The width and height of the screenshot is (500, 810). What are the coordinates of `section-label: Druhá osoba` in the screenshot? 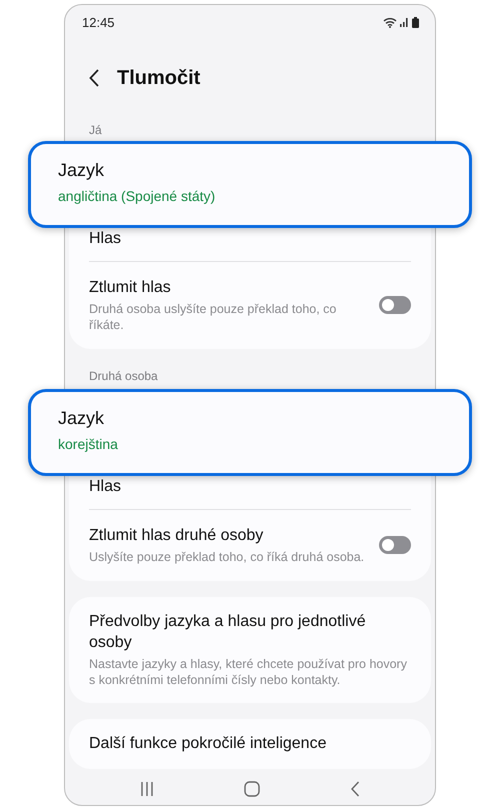 It's located at (123, 376).